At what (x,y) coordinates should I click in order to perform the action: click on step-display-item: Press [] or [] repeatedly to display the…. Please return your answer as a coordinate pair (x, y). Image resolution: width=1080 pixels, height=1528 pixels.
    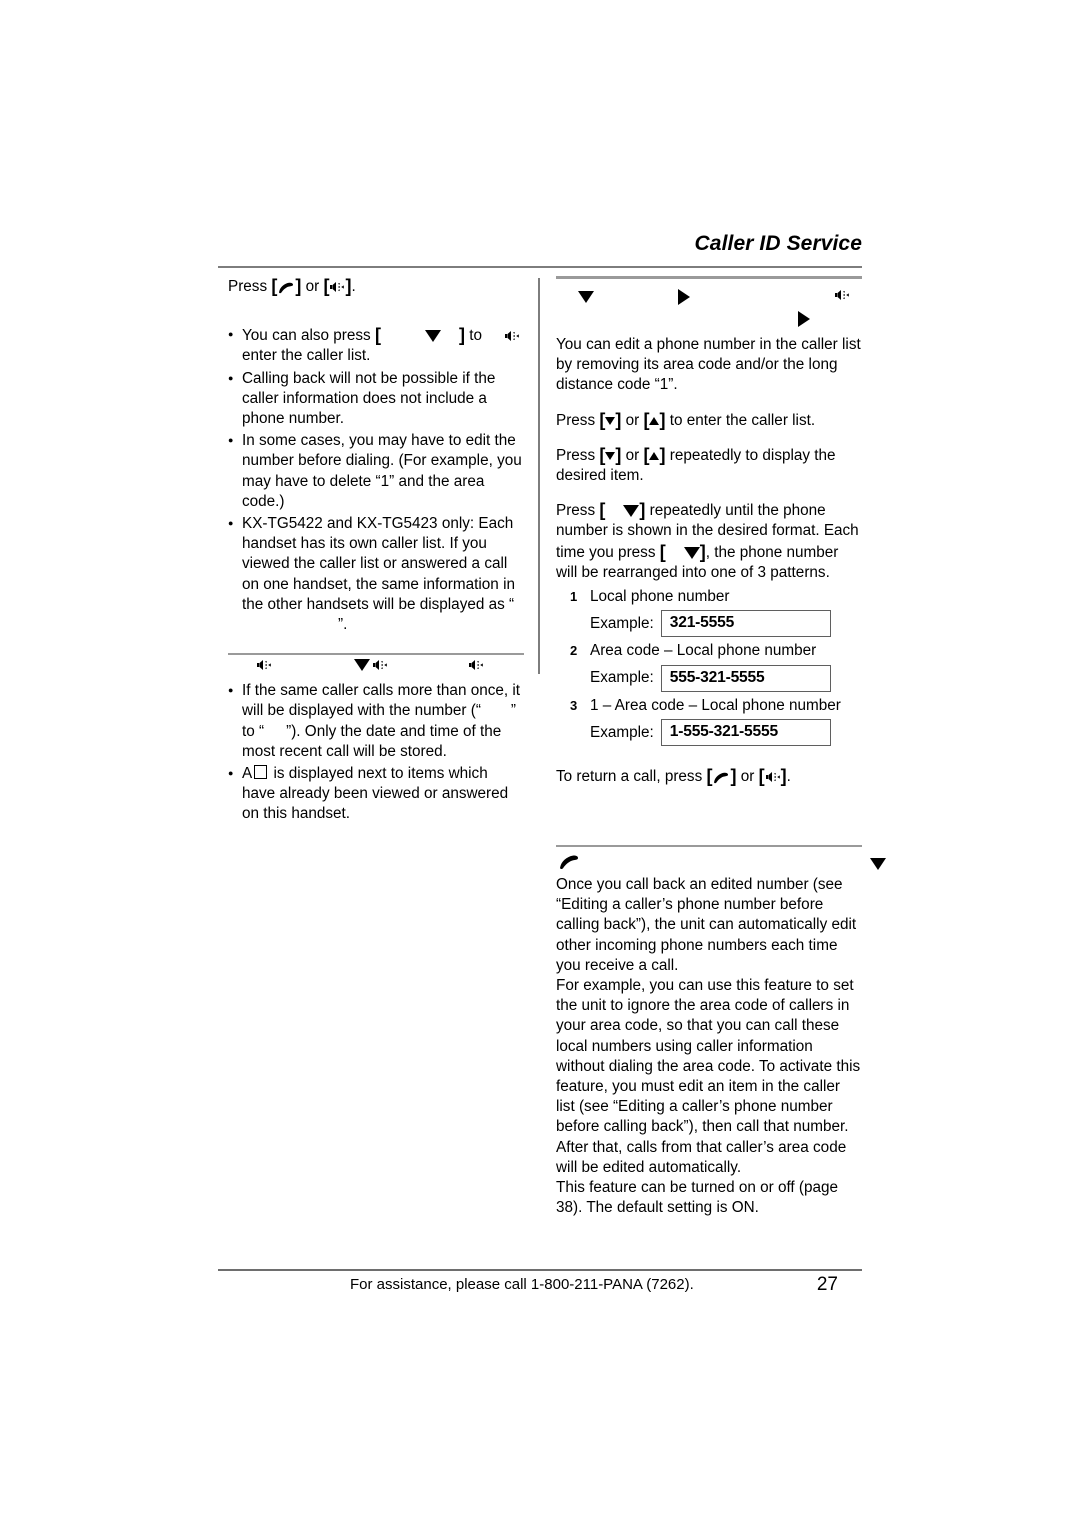
    Looking at the image, I should click on (709, 465).